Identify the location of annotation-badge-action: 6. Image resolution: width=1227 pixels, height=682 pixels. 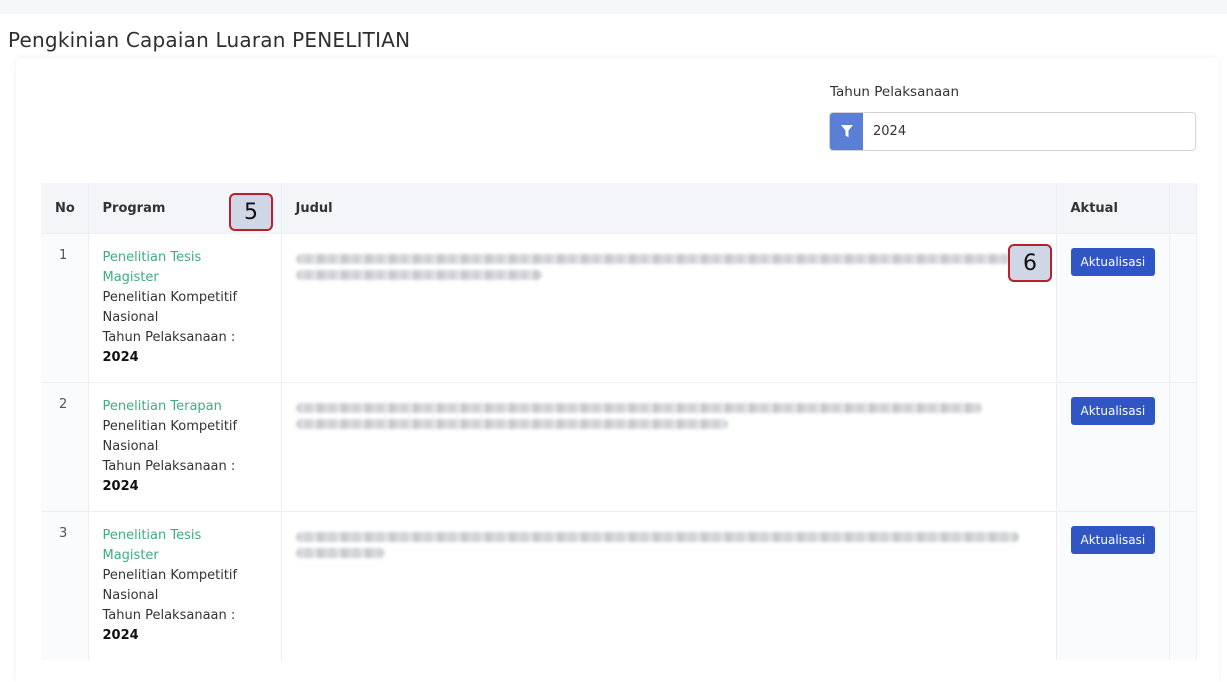
(1030, 263).